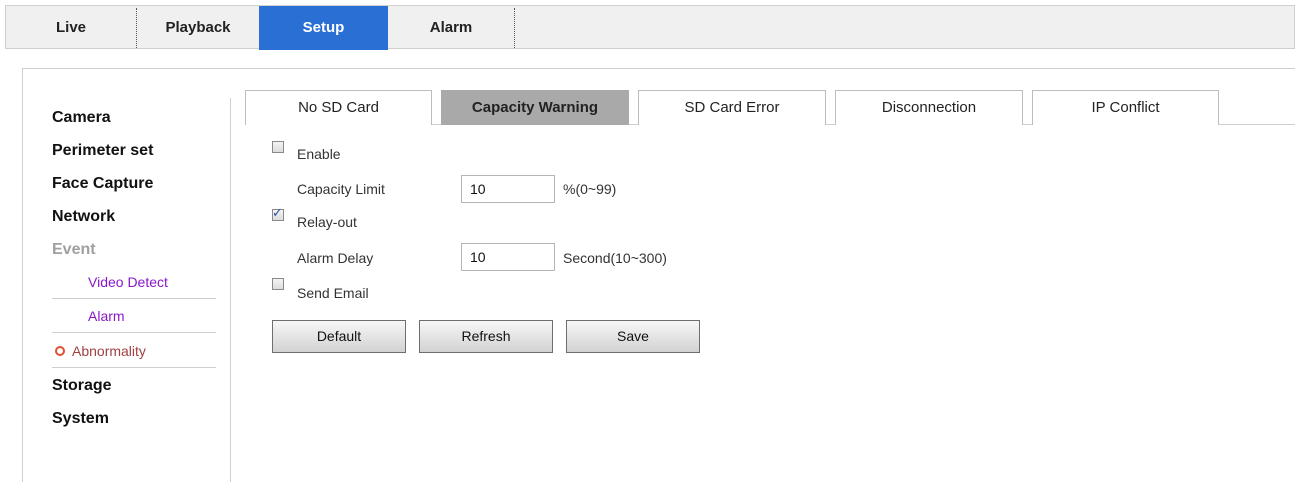  Describe the element at coordinates (508, 189) in the screenshot. I see `capacity-limit-input` at that location.